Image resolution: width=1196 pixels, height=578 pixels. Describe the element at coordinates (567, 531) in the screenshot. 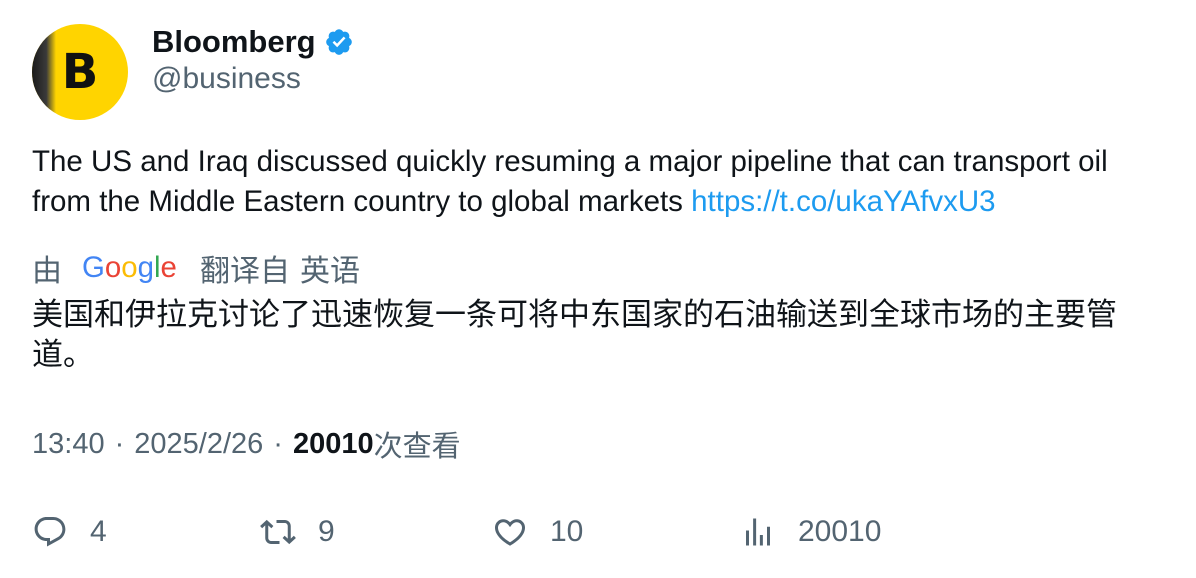

I see `like-count: 10` at that location.